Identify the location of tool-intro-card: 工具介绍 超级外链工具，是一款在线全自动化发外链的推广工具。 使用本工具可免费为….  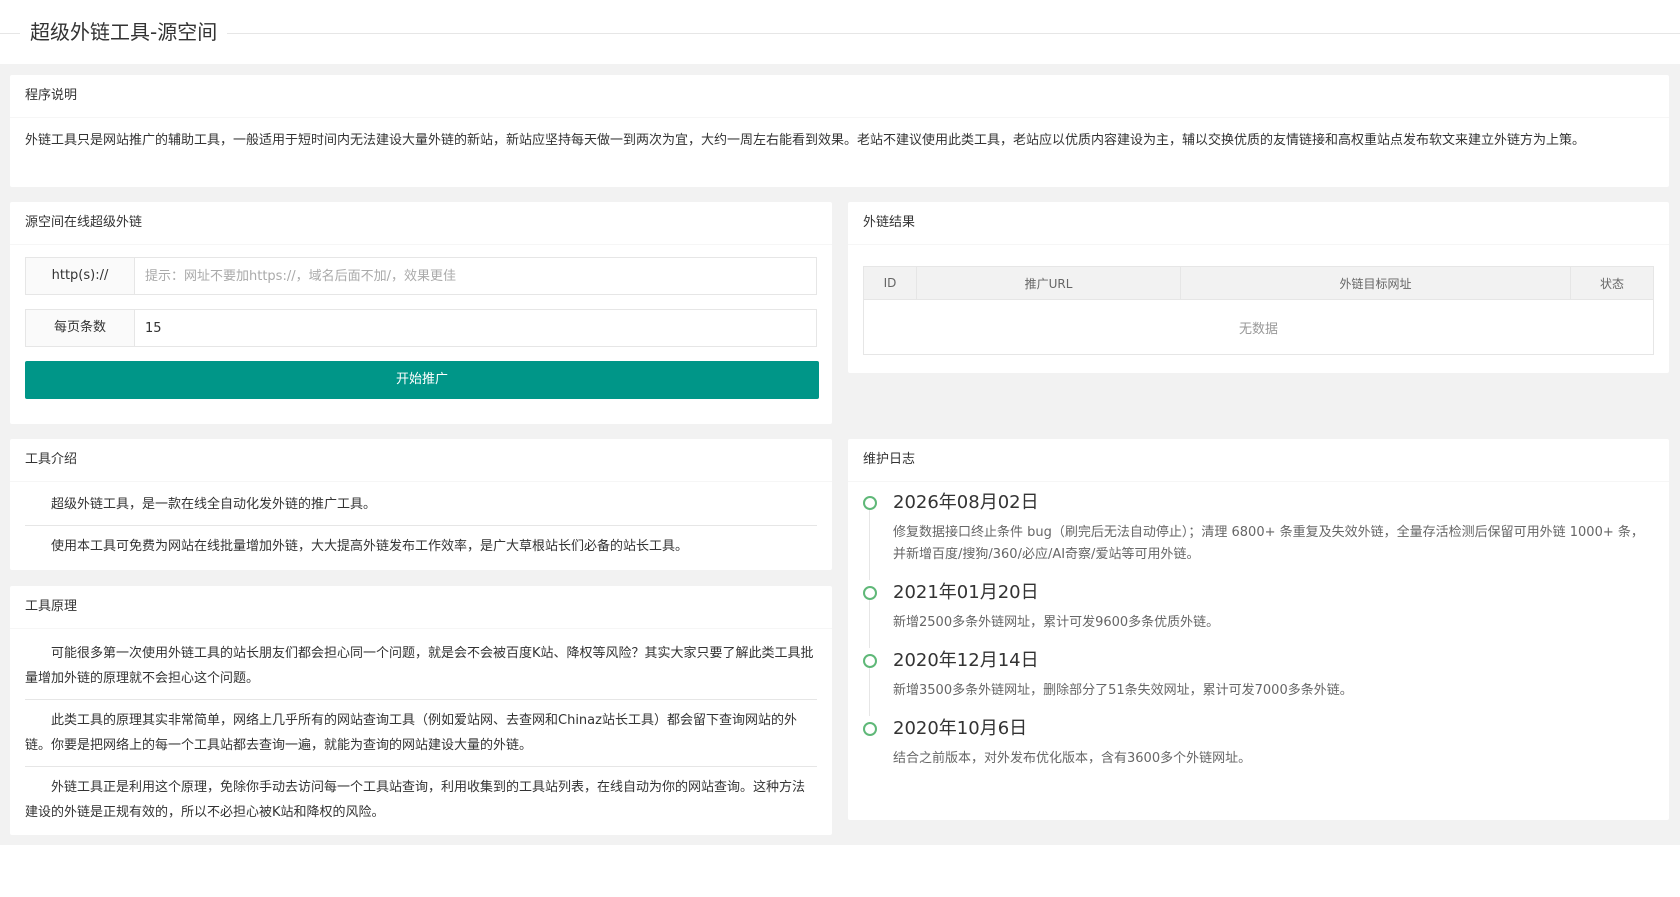
(421, 504).